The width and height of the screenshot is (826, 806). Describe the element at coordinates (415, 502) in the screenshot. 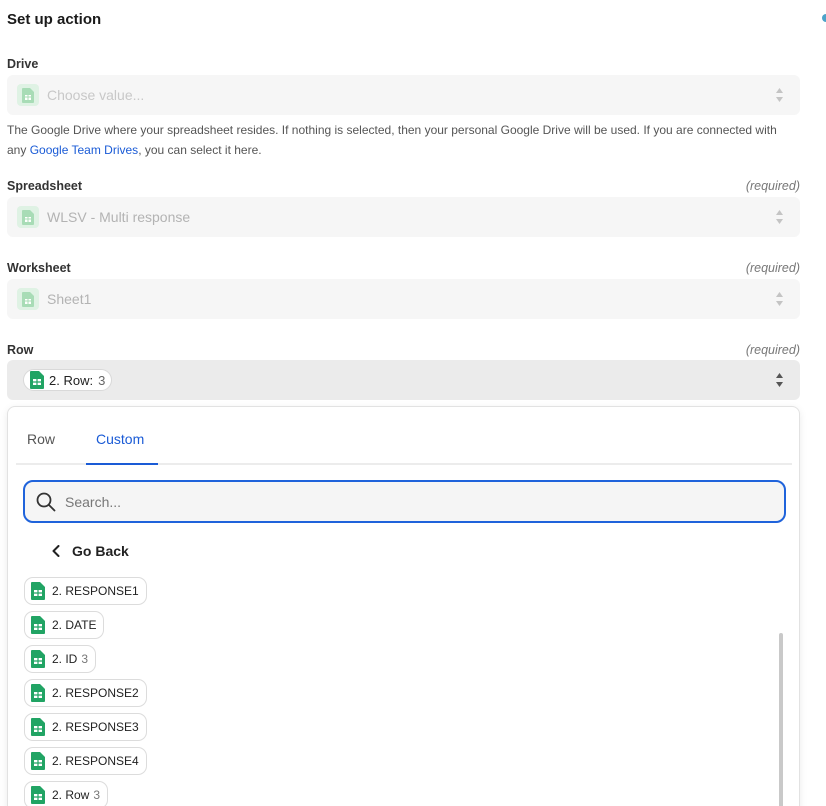

I see `search-input` at that location.